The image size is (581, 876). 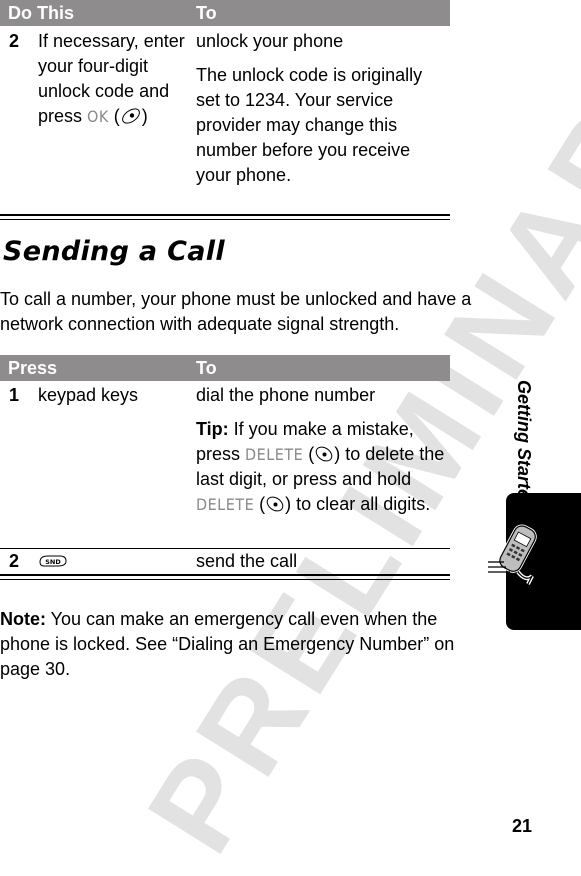 I want to click on center-select-key-icon, so click(x=130, y=116).